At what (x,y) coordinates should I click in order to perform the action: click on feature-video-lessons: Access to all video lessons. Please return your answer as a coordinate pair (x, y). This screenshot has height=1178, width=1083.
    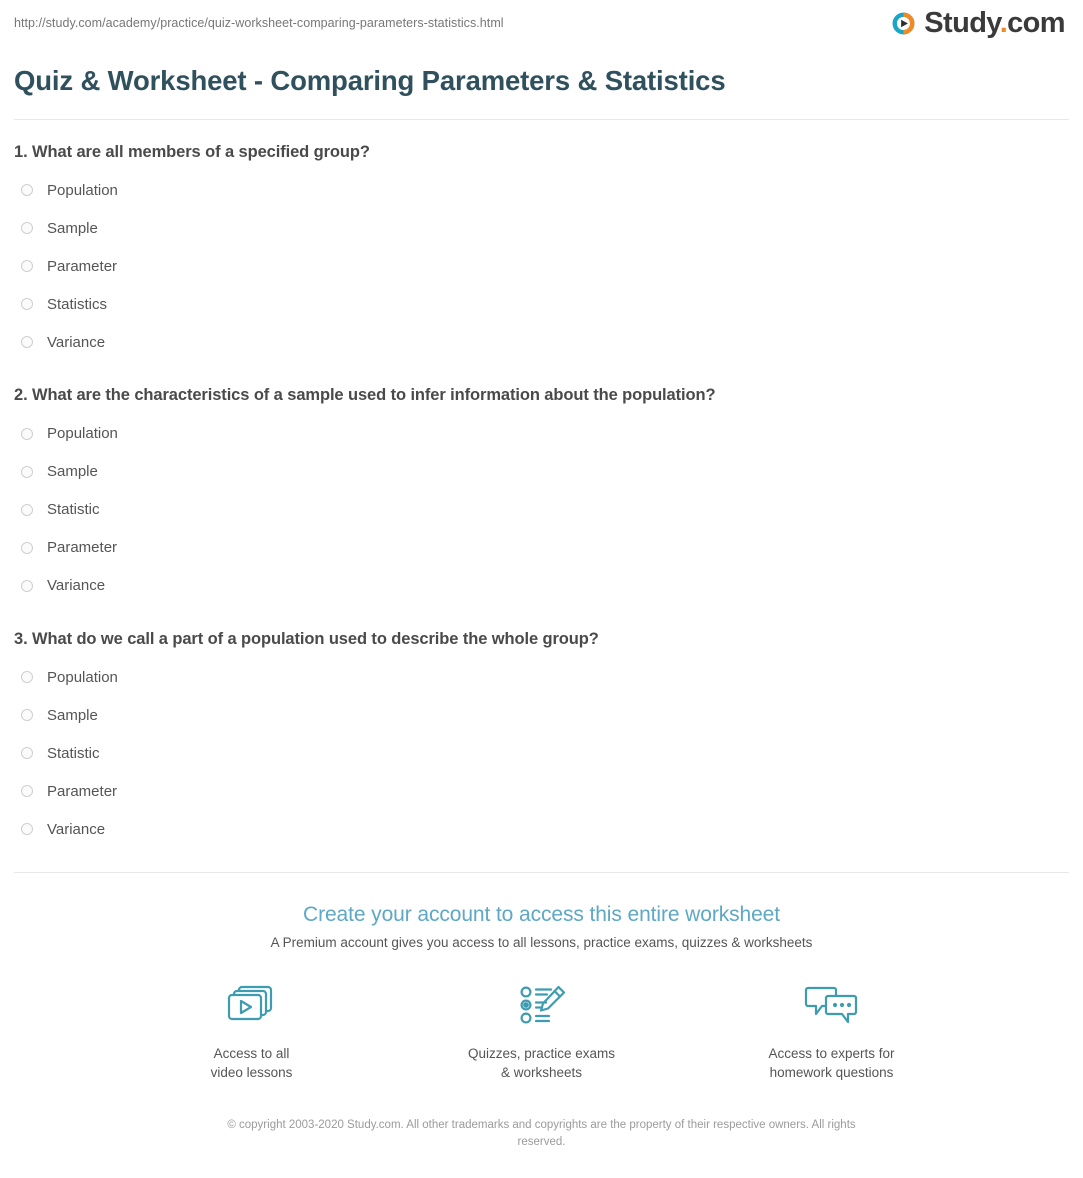
    Looking at the image, I should click on (252, 1032).